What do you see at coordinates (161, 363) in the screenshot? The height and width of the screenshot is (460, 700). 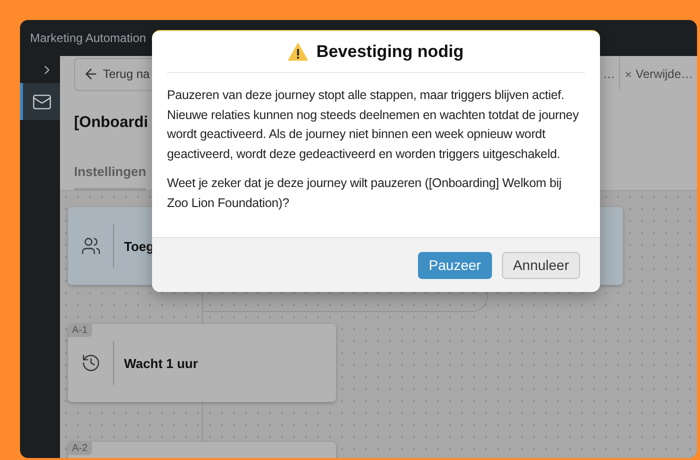 I see `node-title: Wacht 1 uur` at bounding box center [161, 363].